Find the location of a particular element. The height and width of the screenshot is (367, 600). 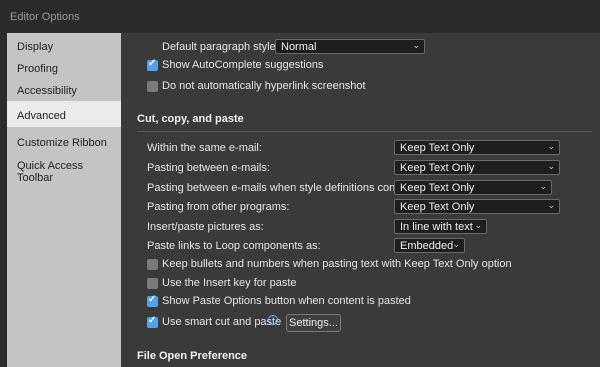

pasting-between-emails-dropdown: Keep Text Only ⌄ is located at coordinates (477, 167).